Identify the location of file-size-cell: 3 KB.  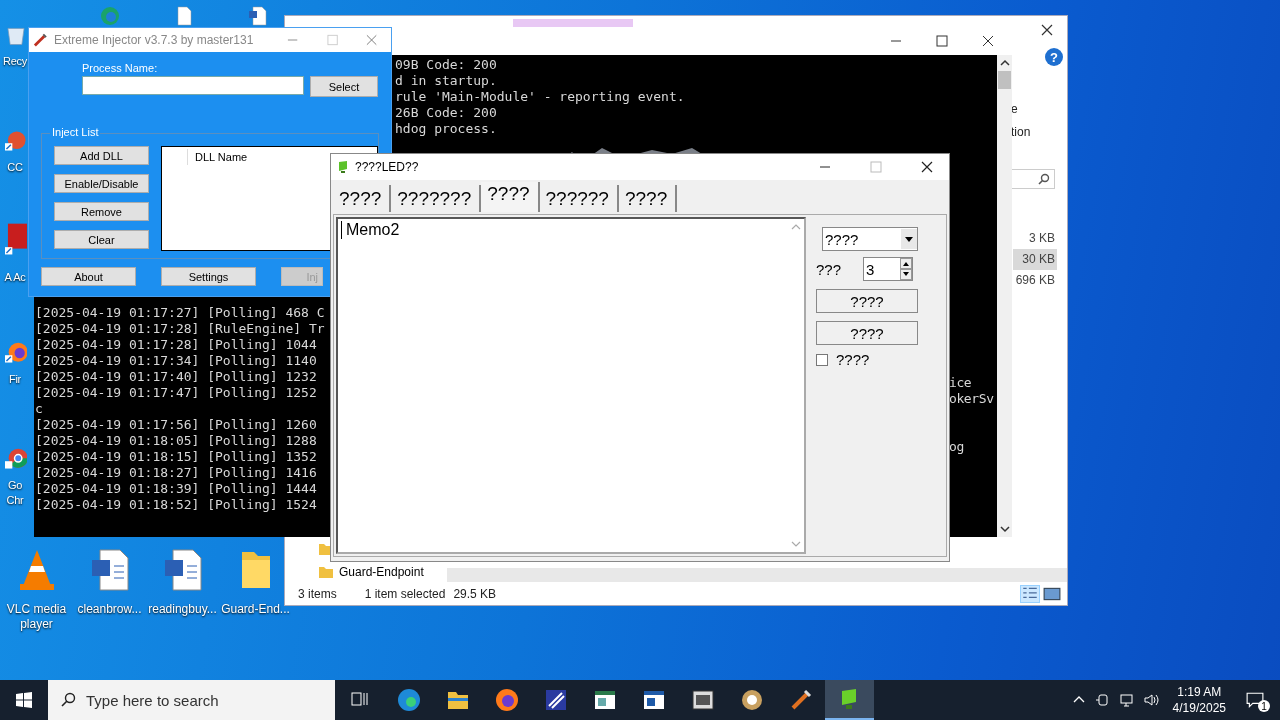
(1035, 238).